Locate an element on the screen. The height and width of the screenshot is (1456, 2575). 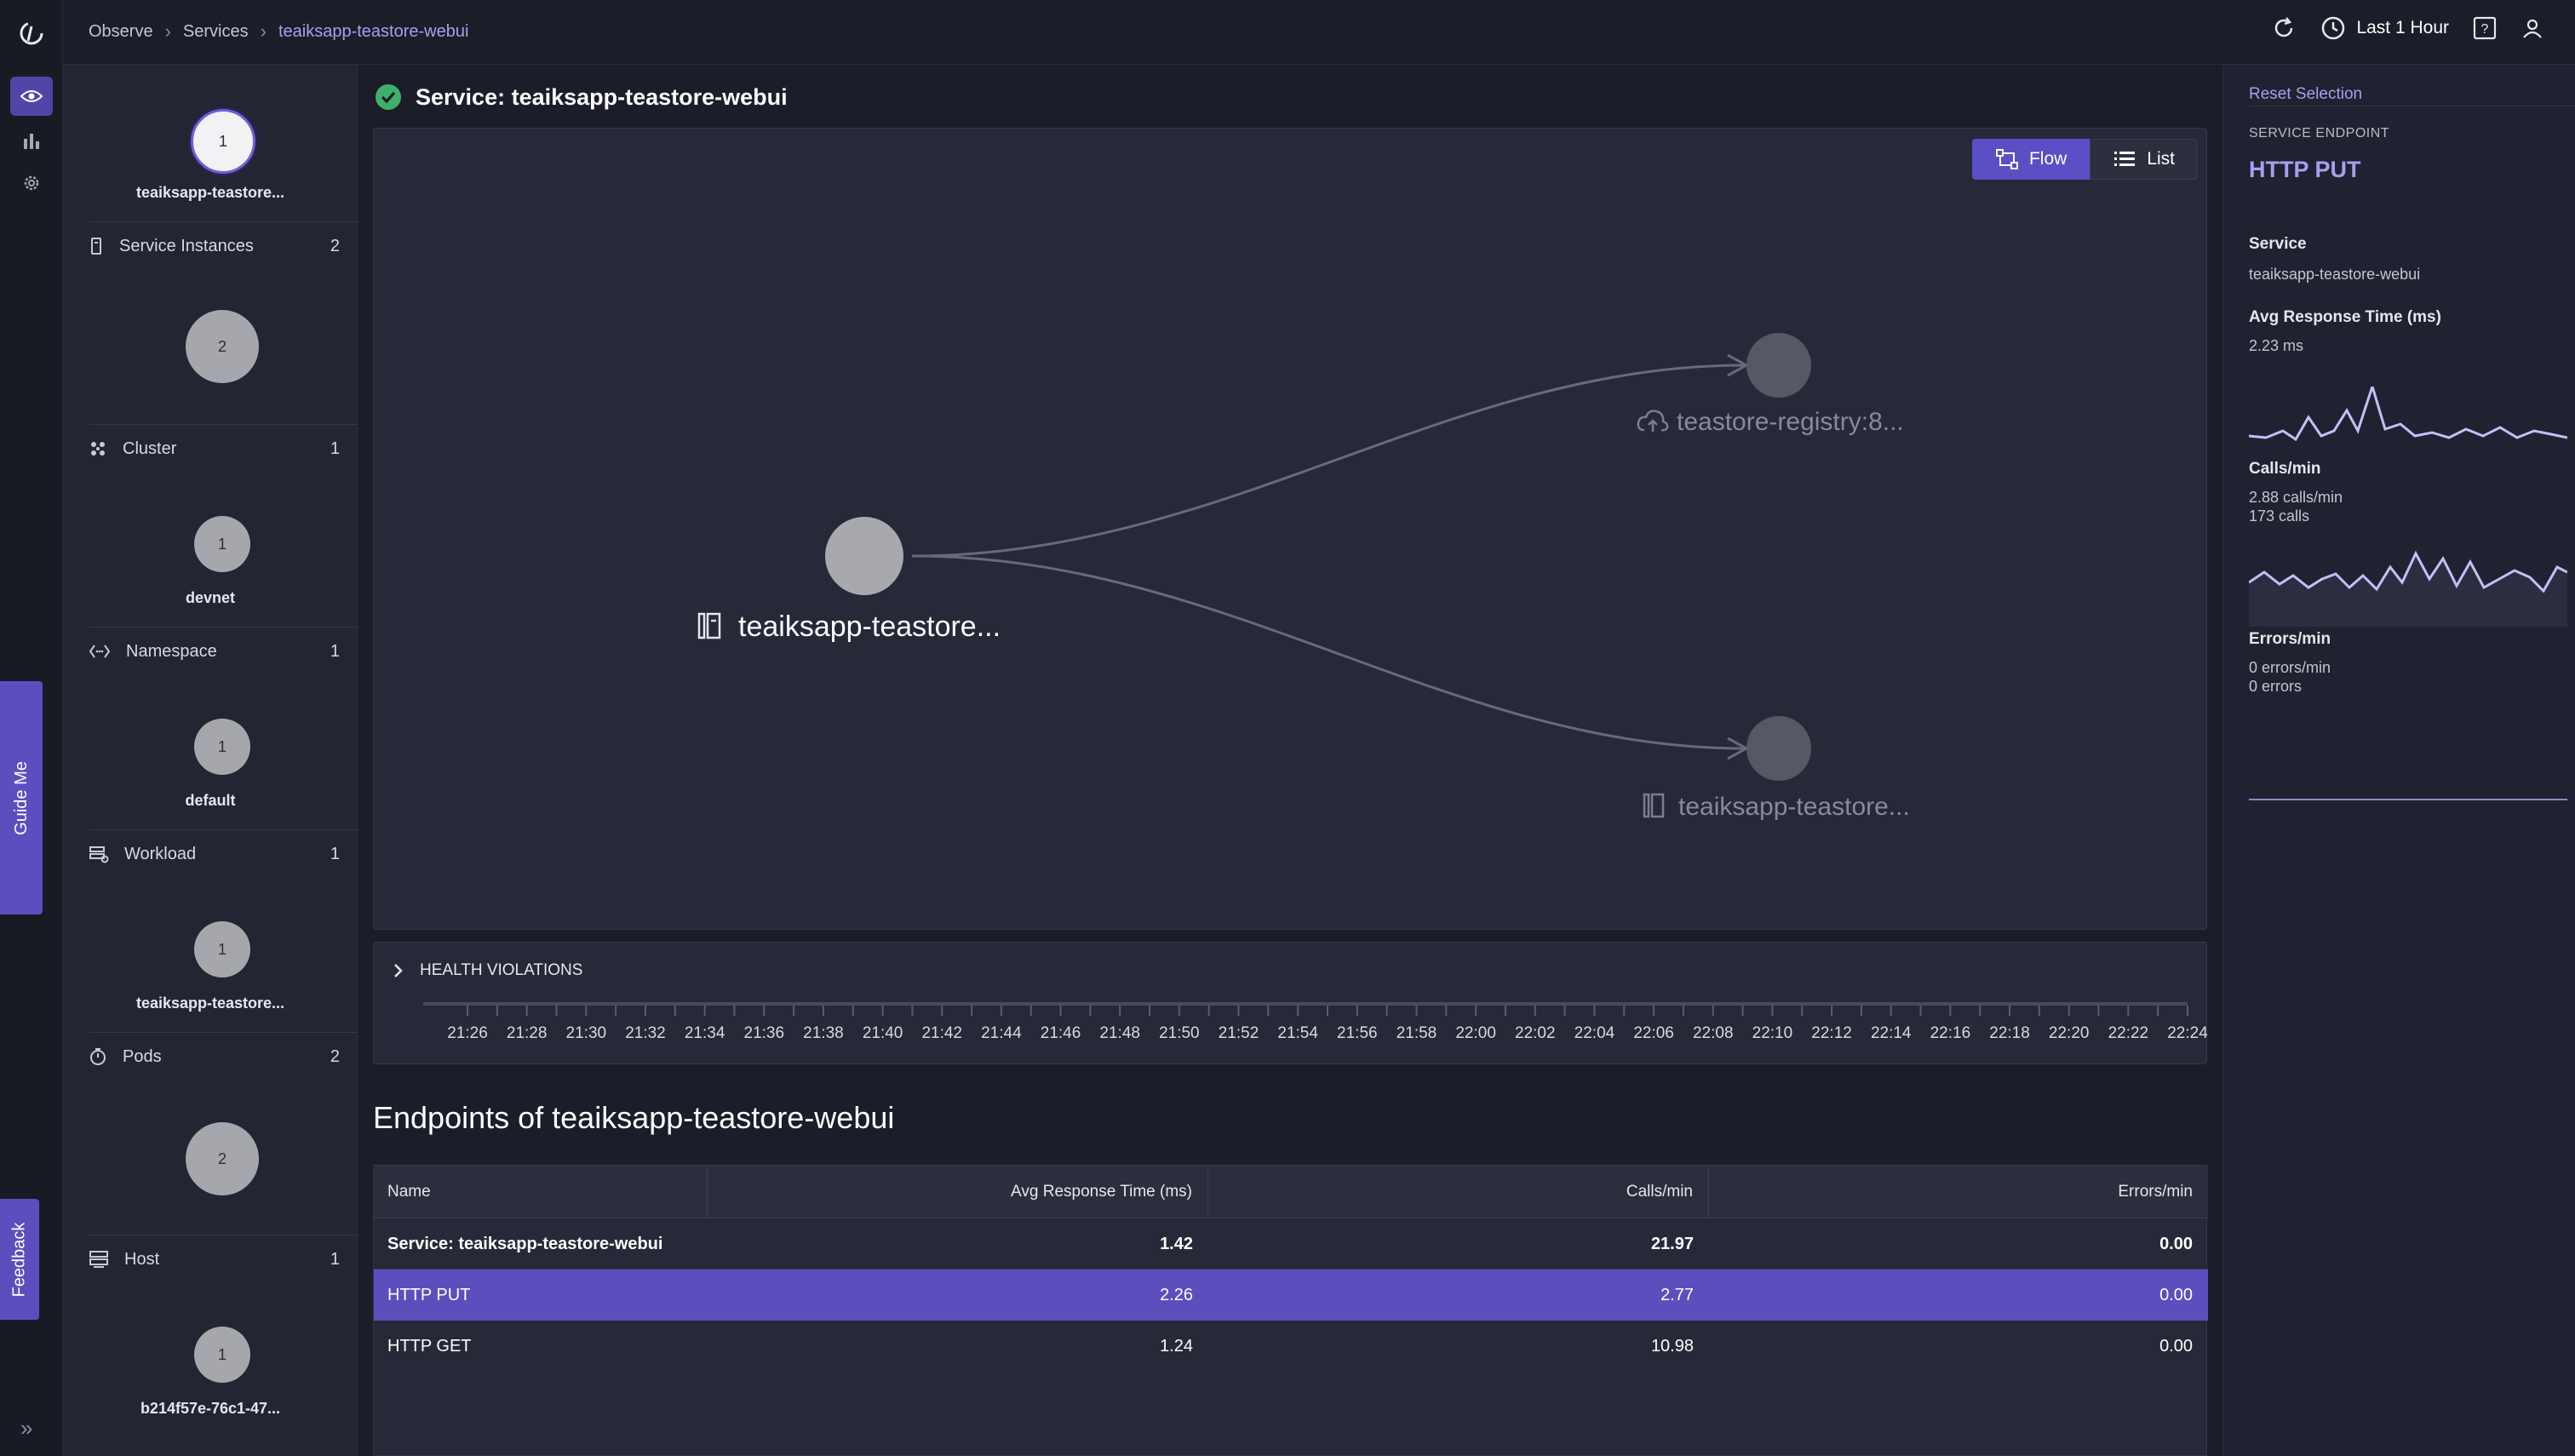
calls-value: 2.88 calls/min is located at coordinates (2296, 497).